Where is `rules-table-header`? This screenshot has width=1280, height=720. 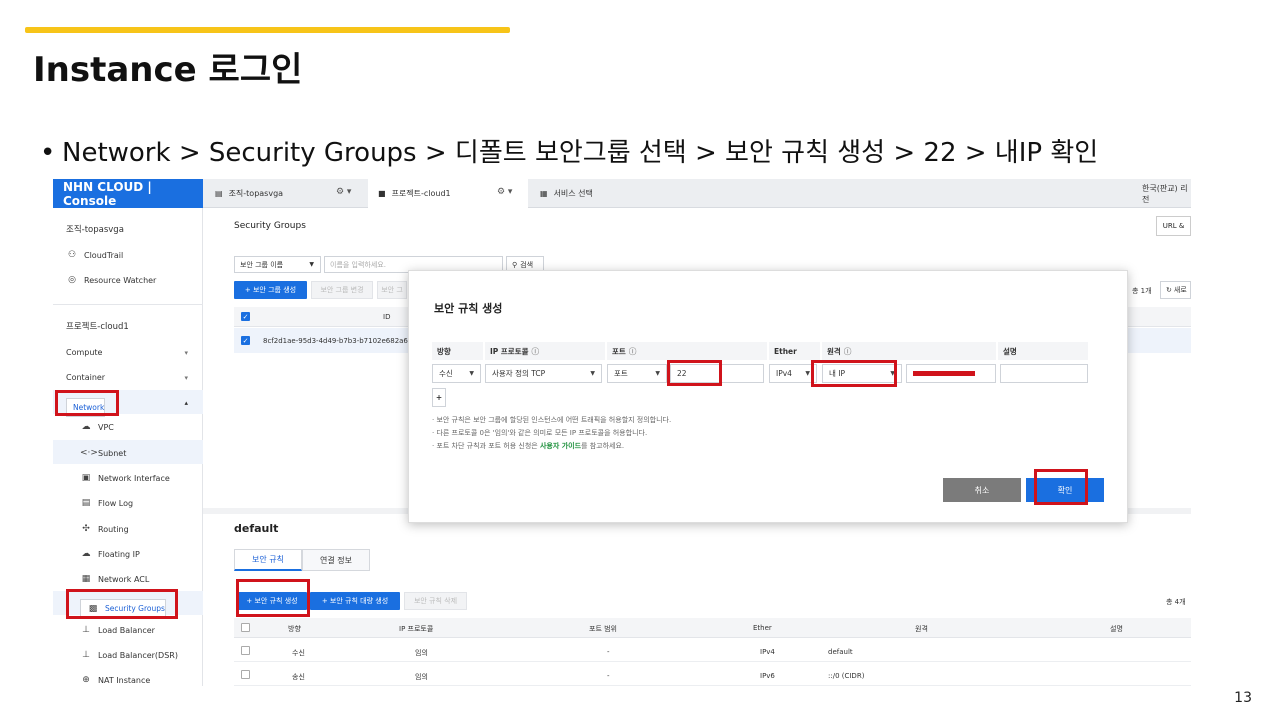 rules-table-header is located at coordinates (712, 628).